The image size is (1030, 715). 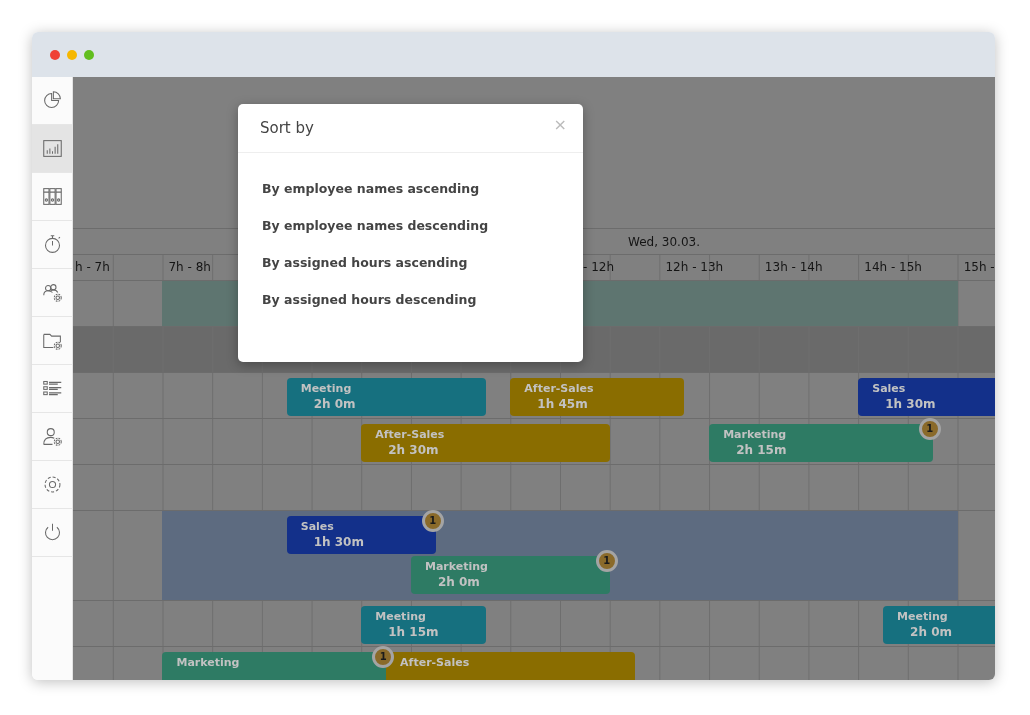 I want to click on hour-label: - 12h, so click(x=599, y=267).